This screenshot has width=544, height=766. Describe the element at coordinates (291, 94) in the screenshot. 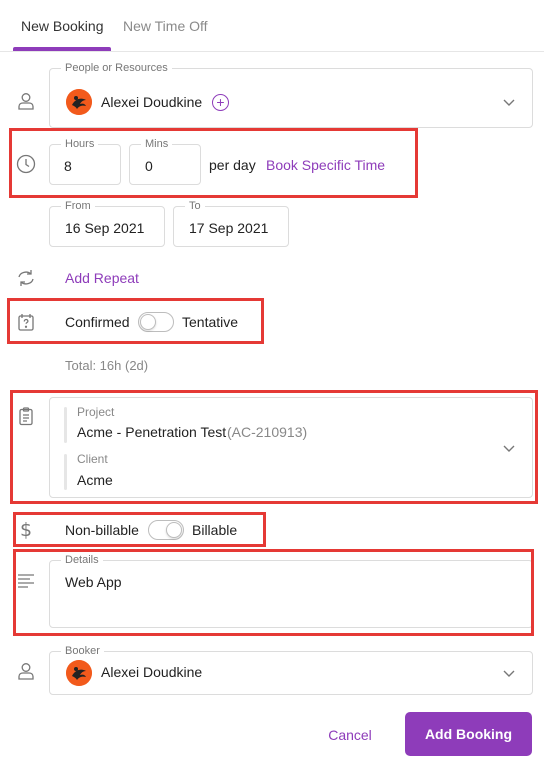

I see `people-select: People or Resources Alexei Doudkine +` at that location.